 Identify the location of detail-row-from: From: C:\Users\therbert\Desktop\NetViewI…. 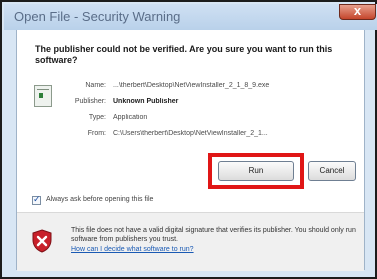
(191, 136).